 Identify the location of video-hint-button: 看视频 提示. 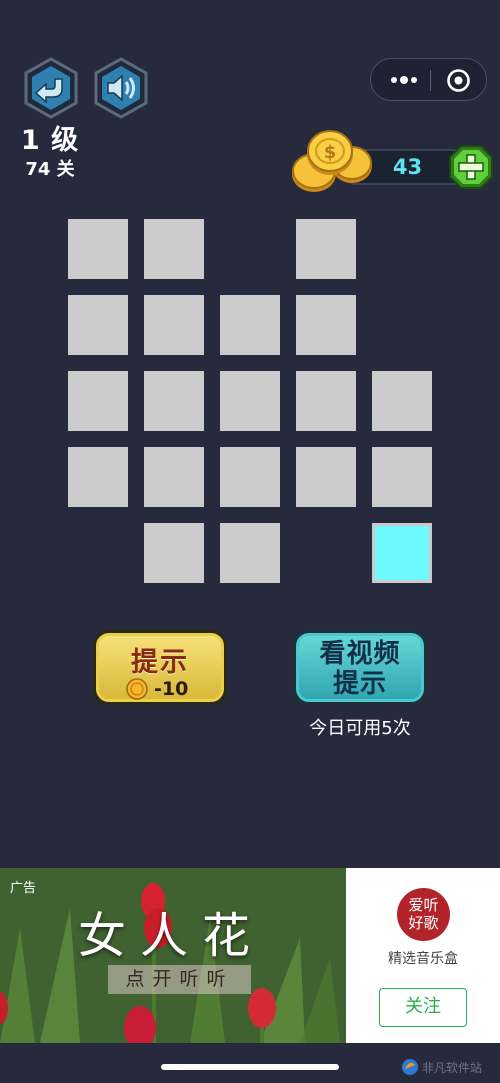
(360, 667).